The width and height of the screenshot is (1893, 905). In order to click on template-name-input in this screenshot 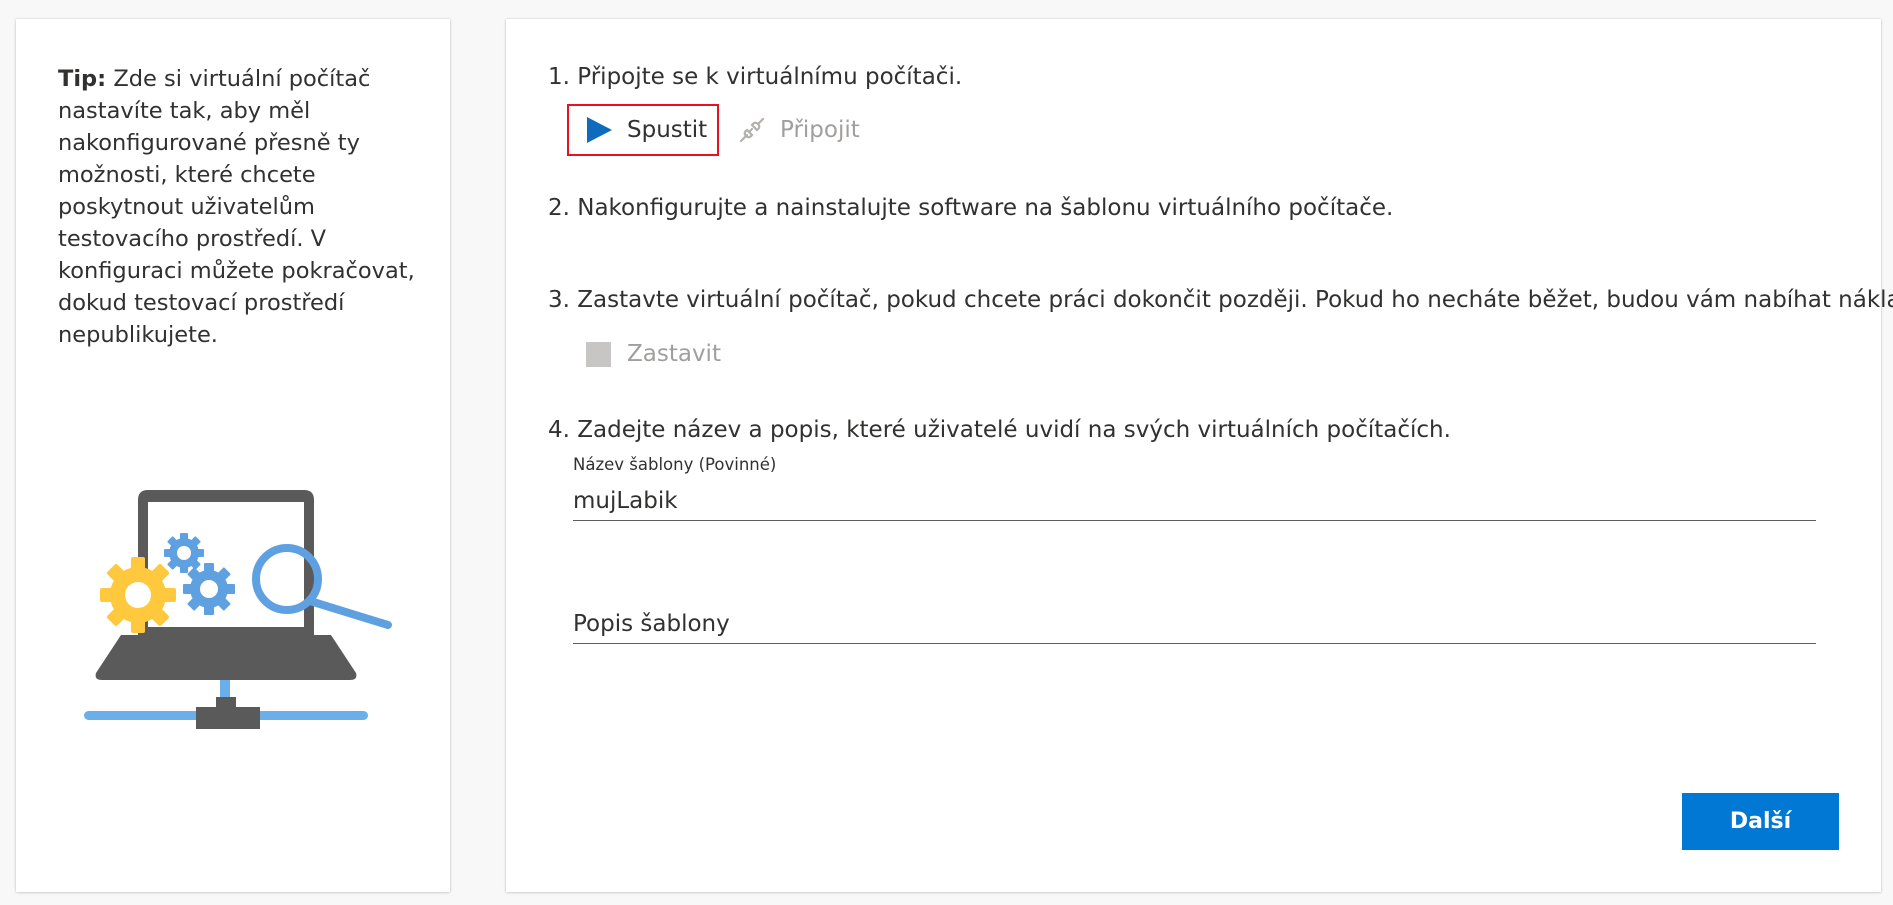, I will do `click(1194, 501)`.